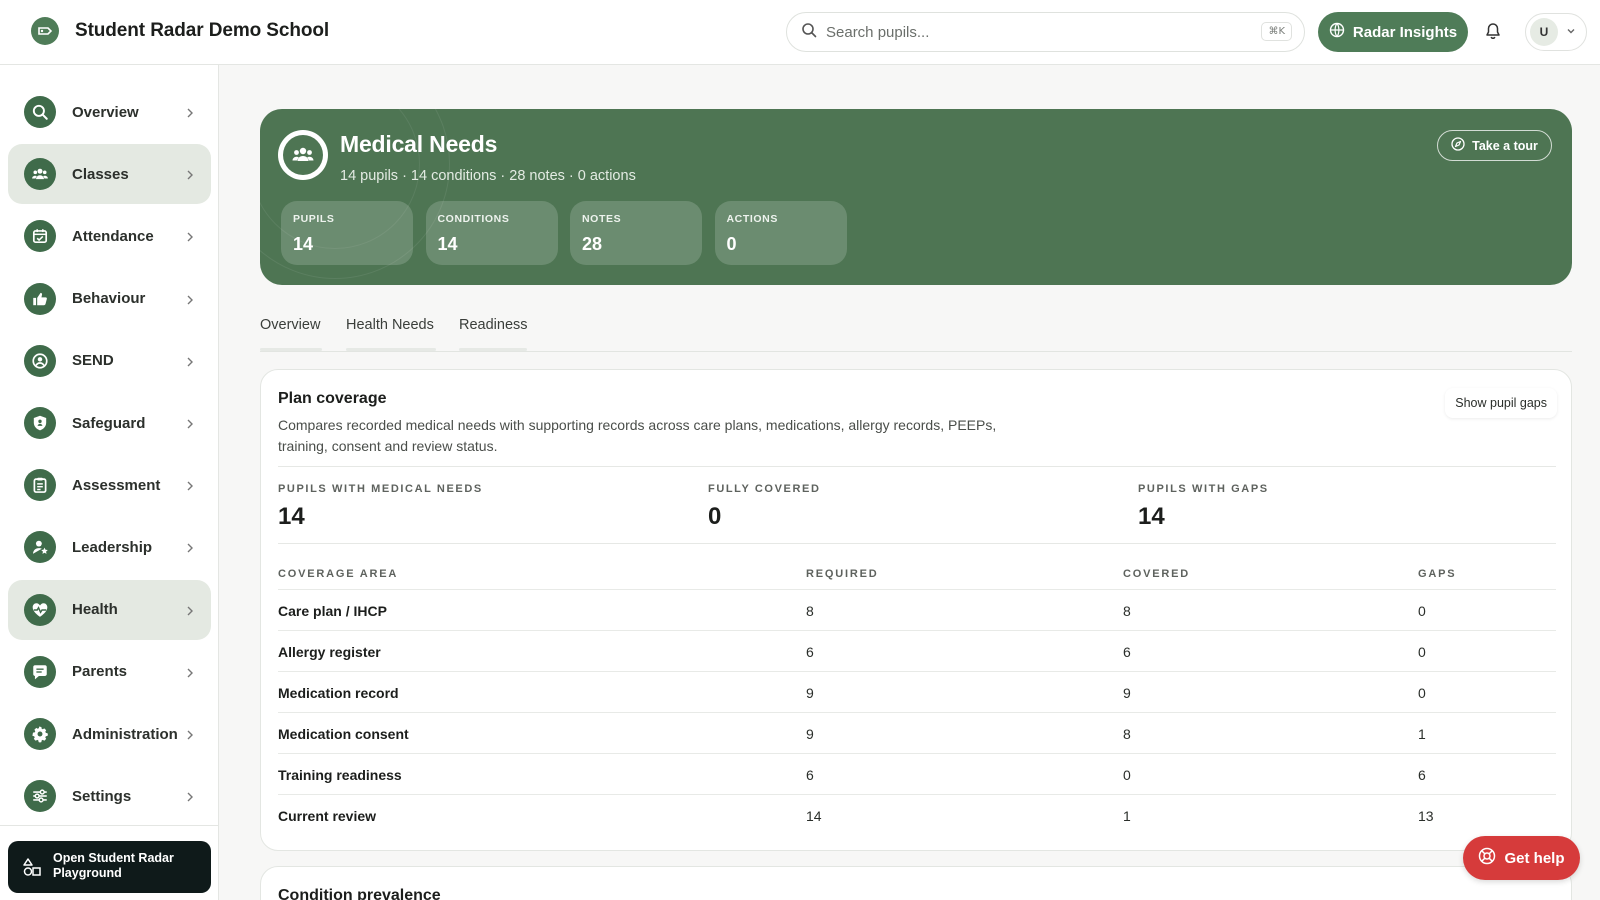  I want to click on condition-prevalence-card: Condition prevalence, so click(916, 883).